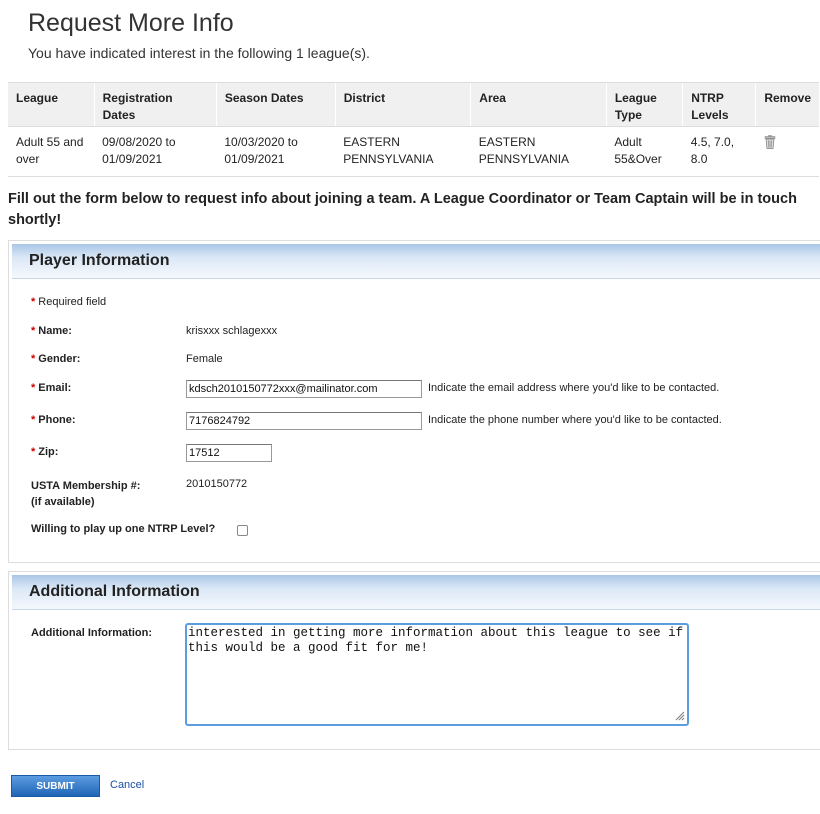  Describe the element at coordinates (114, 591) in the screenshot. I see `additional-information-title: Additional Information` at that location.